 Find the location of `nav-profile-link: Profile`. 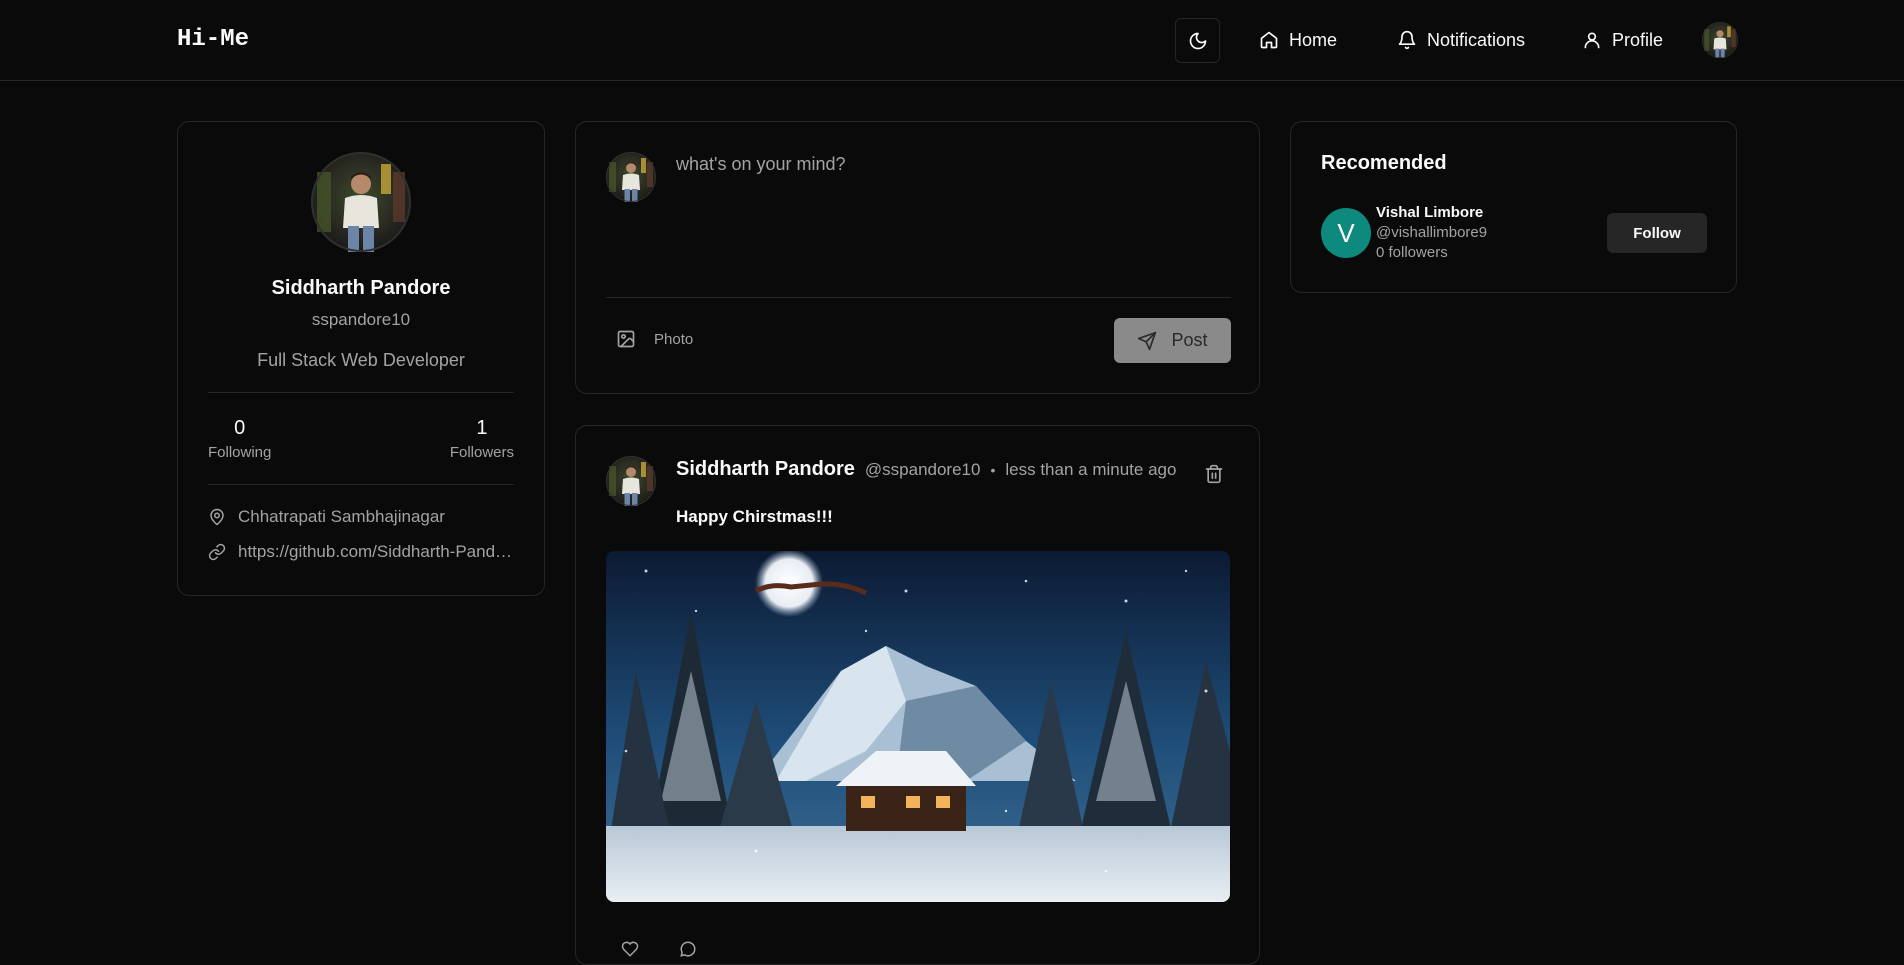

nav-profile-link: Profile is located at coordinates (1622, 40).